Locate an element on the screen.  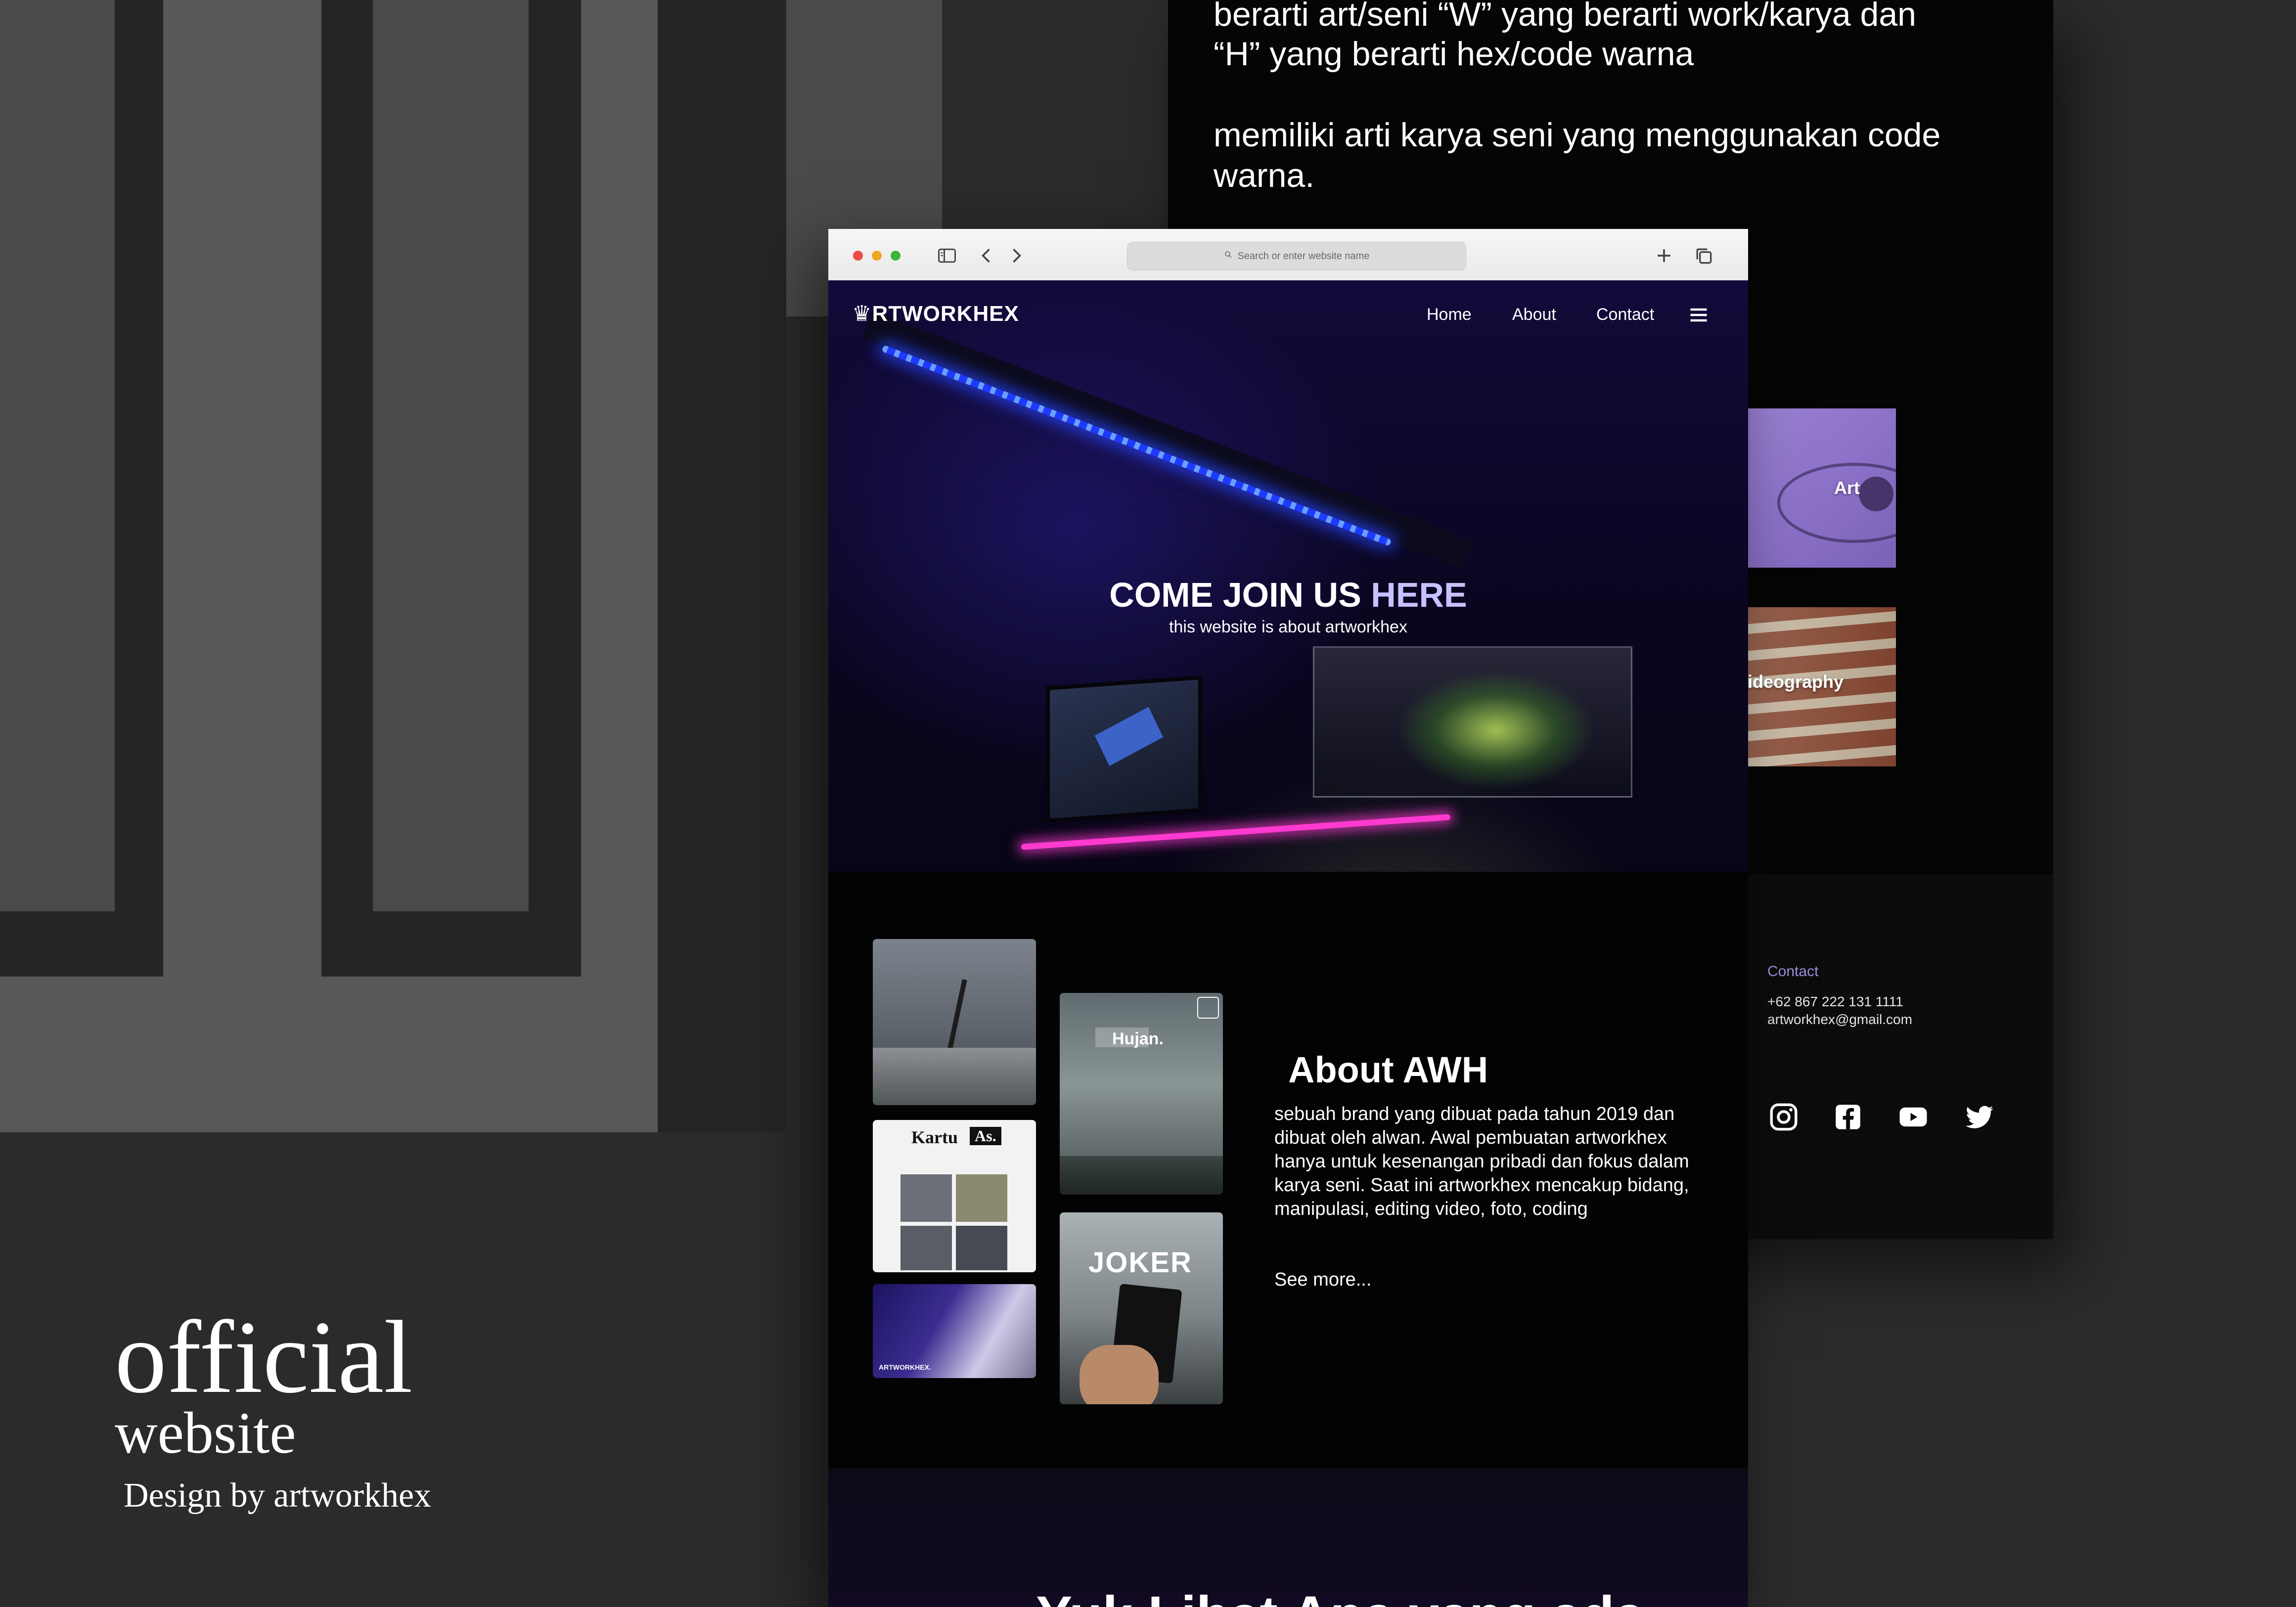
minimize-window-button is located at coordinates (877, 256).